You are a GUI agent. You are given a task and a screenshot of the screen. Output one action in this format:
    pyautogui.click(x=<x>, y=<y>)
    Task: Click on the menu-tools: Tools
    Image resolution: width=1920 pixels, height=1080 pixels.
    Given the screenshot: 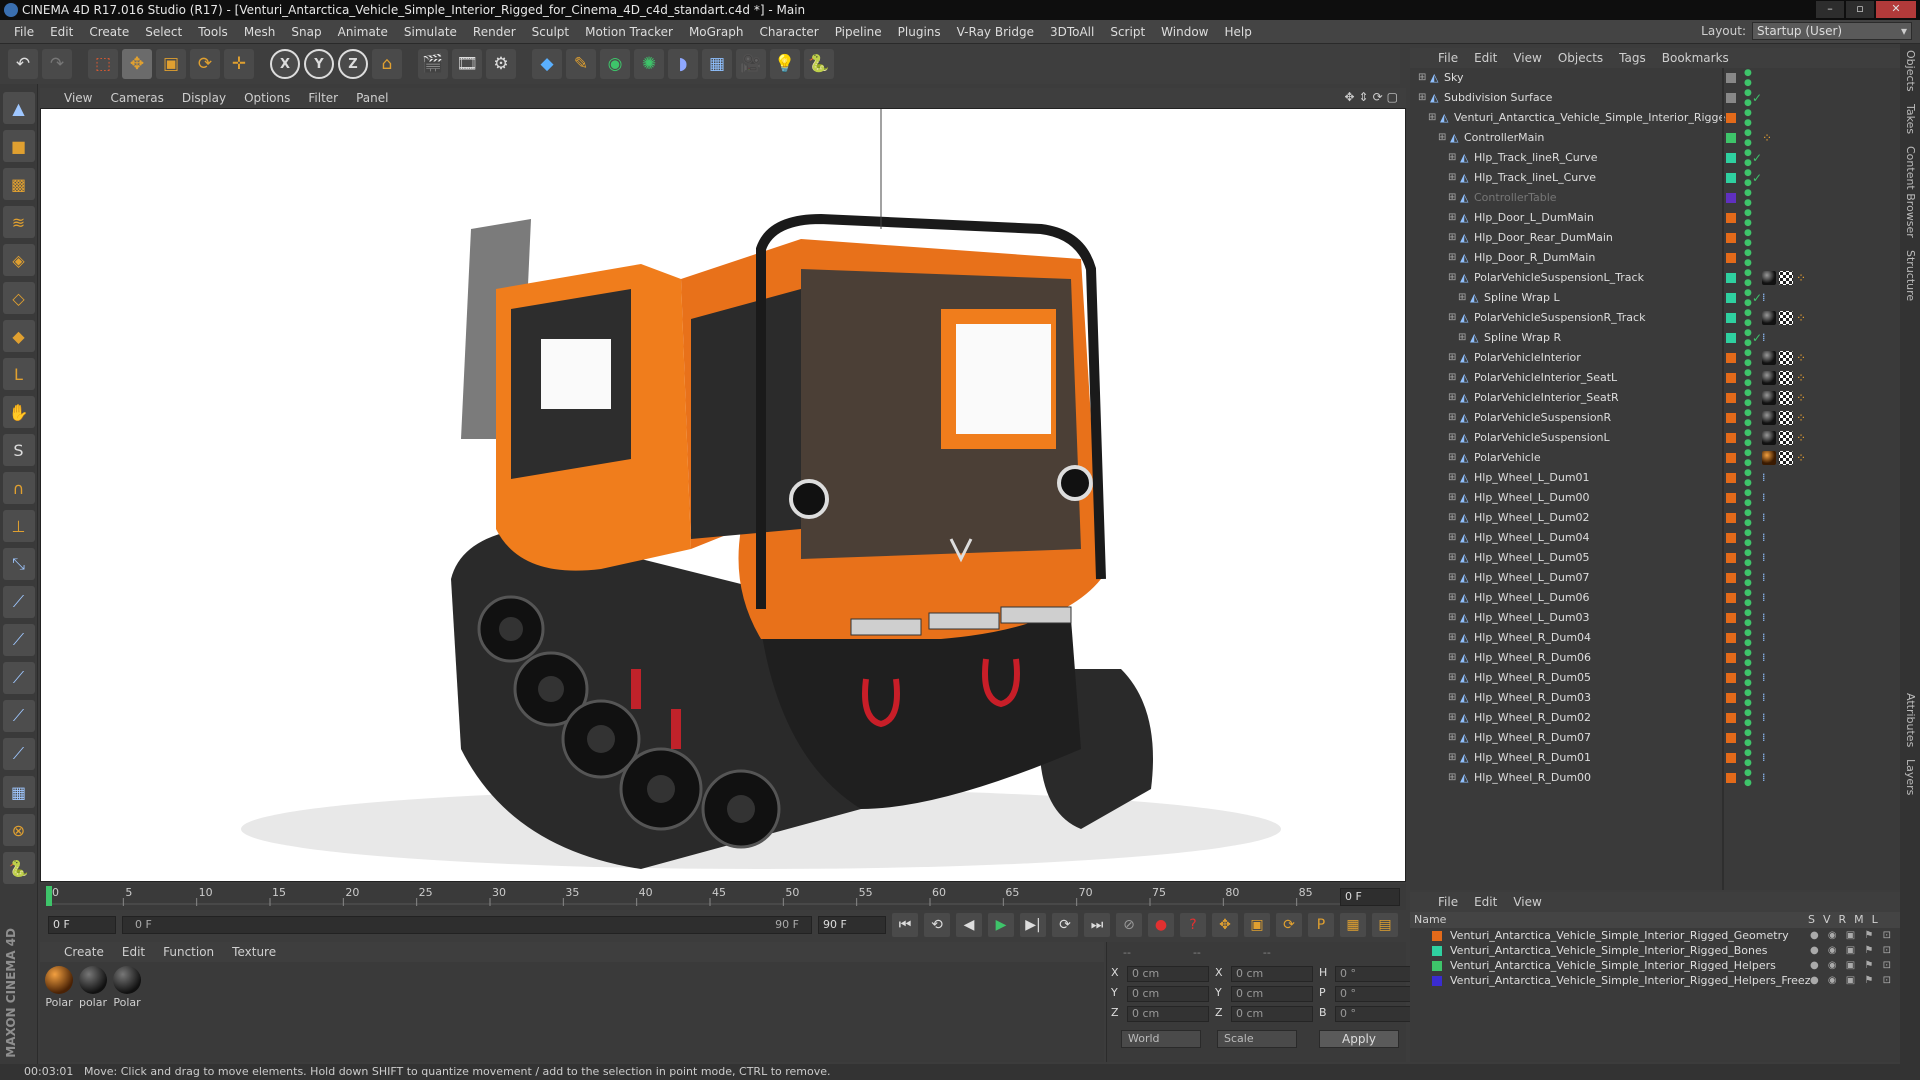 What is the action you would take?
    pyautogui.click(x=213, y=32)
    